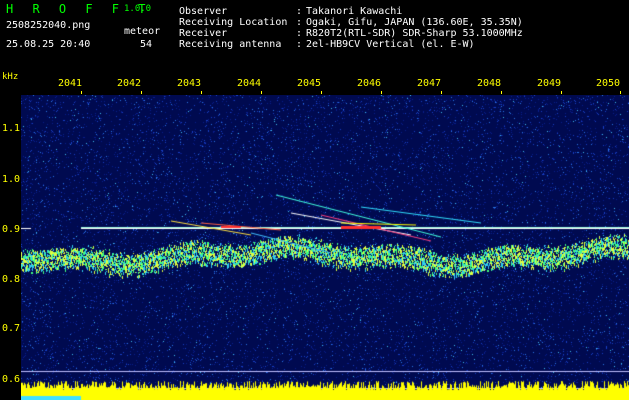 The width and height of the screenshot is (629, 400). What do you see at coordinates (249, 83) in the screenshot?
I see `time-tick-label: 2044` at bounding box center [249, 83].